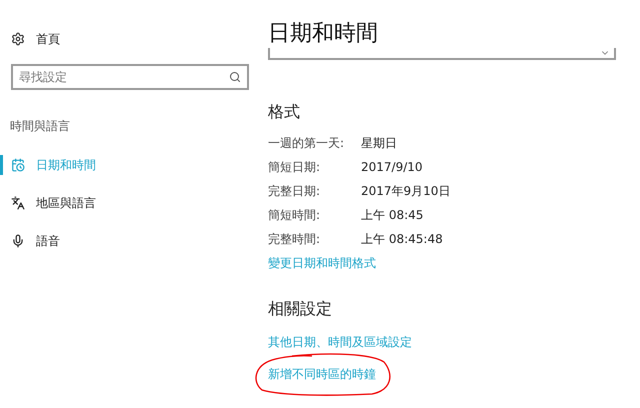 The image size is (640, 408). Describe the element at coordinates (295, 239) in the screenshot. I see `format-label: 完整時間:` at that location.